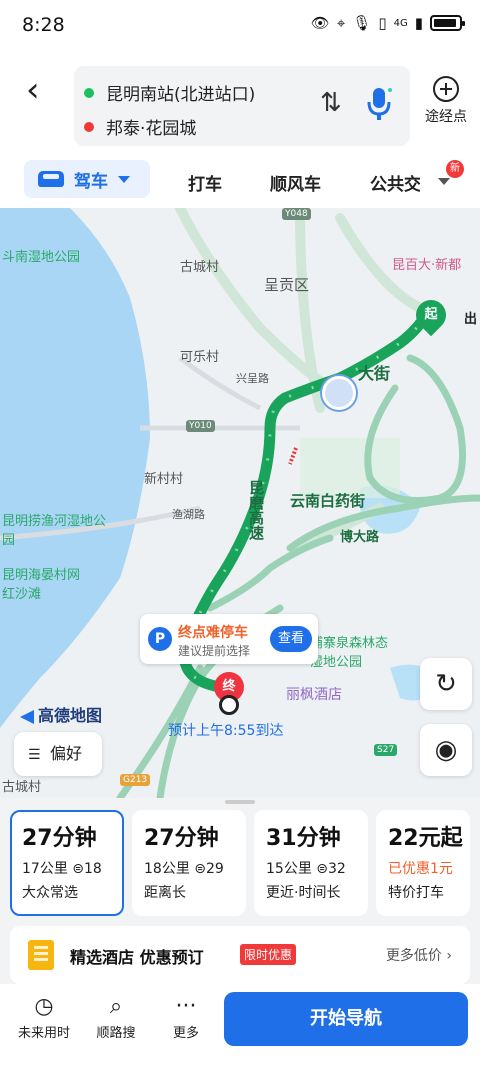  What do you see at coordinates (151, 129) in the screenshot?
I see `destination-text: 邦泰·花园城` at bounding box center [151, 129].